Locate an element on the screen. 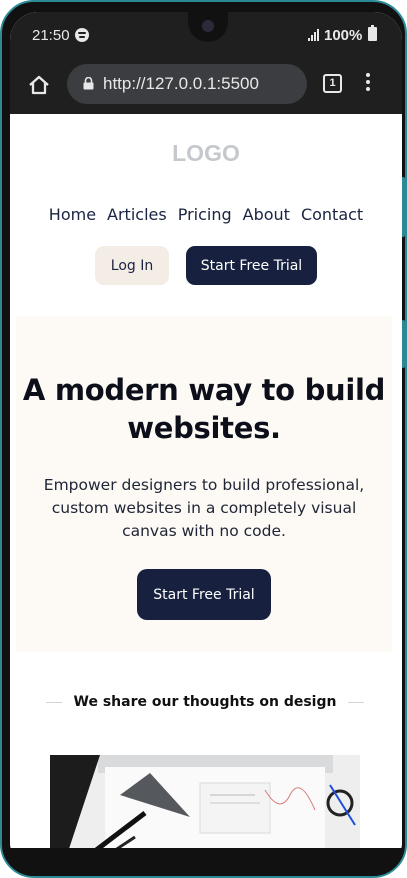 The width and height of the screenshot is (407, 878). main-nav: Home Articles Pricing About Contact is located at coordinates (206, 214).